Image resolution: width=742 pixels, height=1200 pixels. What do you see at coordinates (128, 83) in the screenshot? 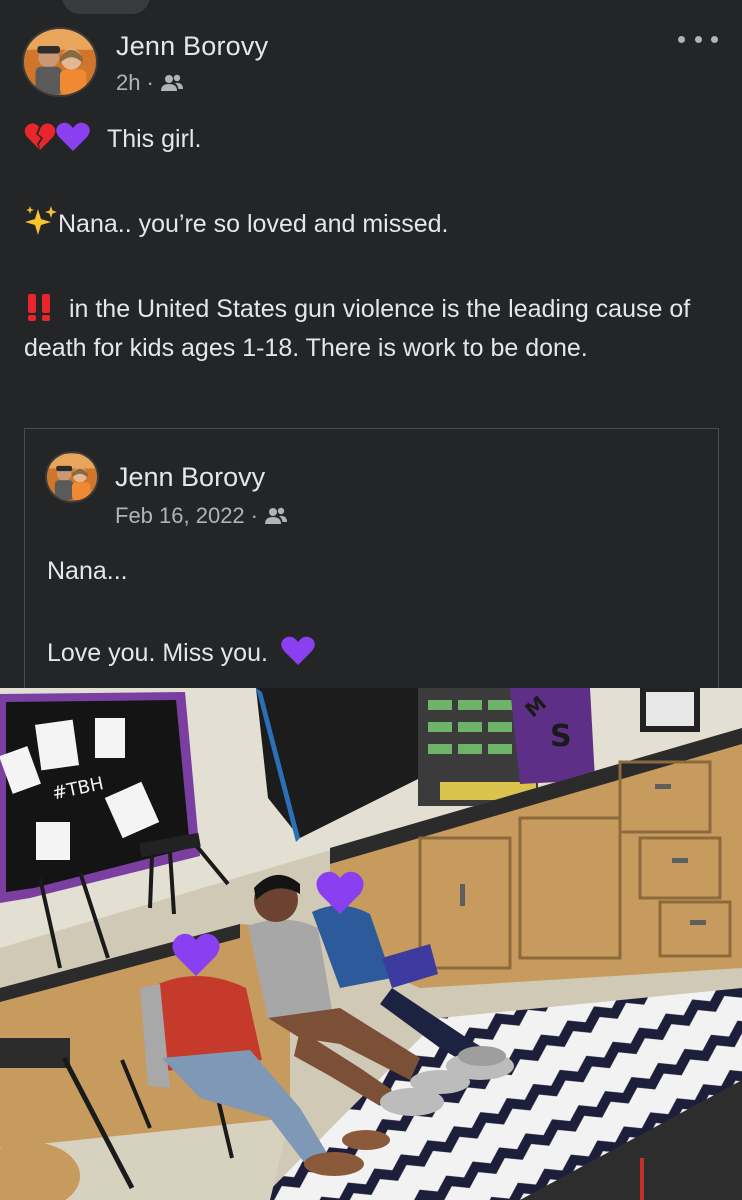
I see `post-time: 2h` at bounding box center [128, 83].